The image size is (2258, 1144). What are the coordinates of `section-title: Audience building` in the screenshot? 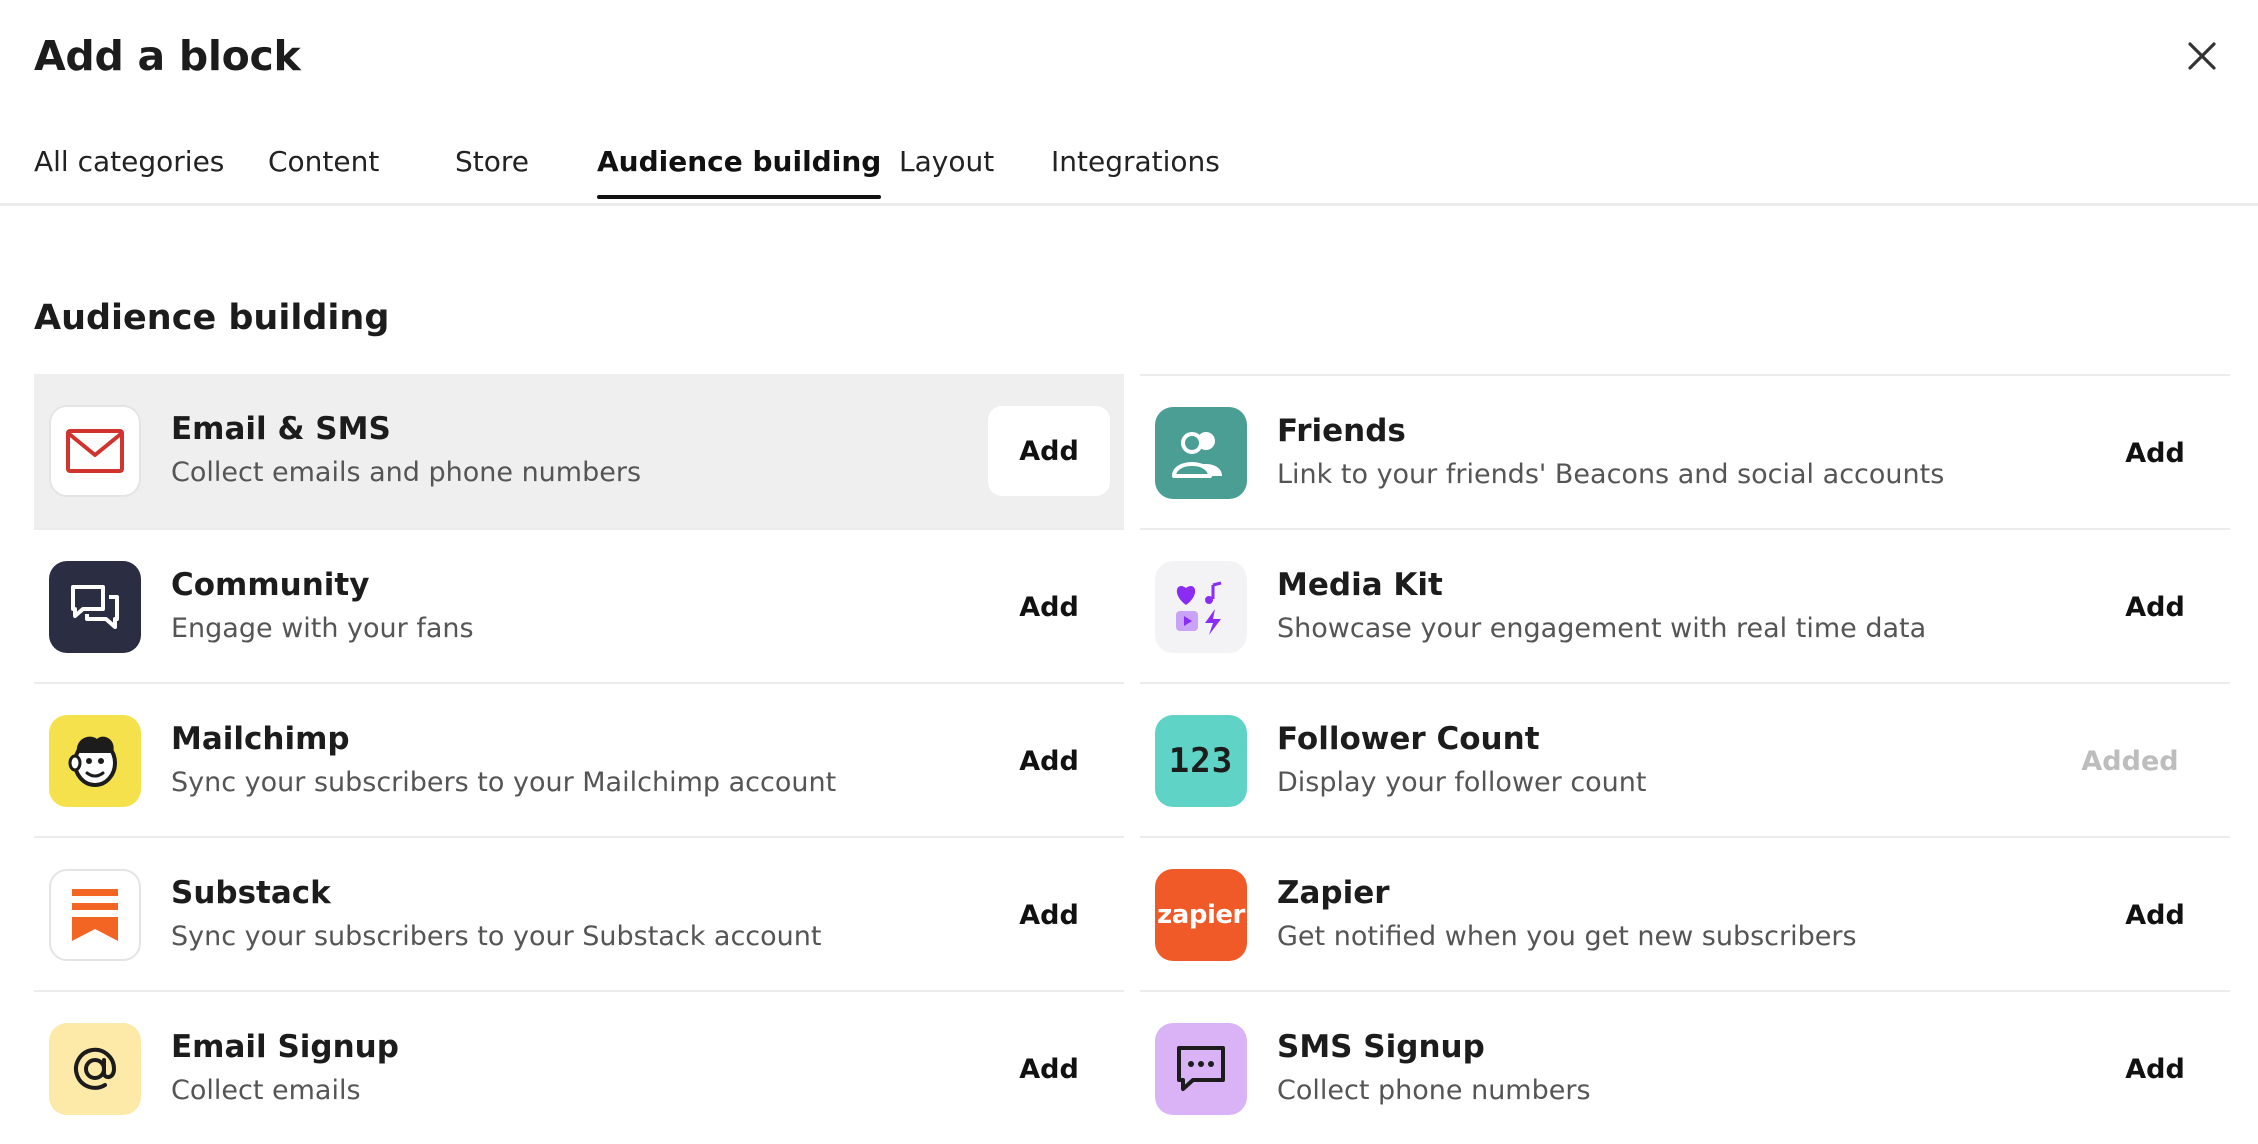 It's located at (212, 318).